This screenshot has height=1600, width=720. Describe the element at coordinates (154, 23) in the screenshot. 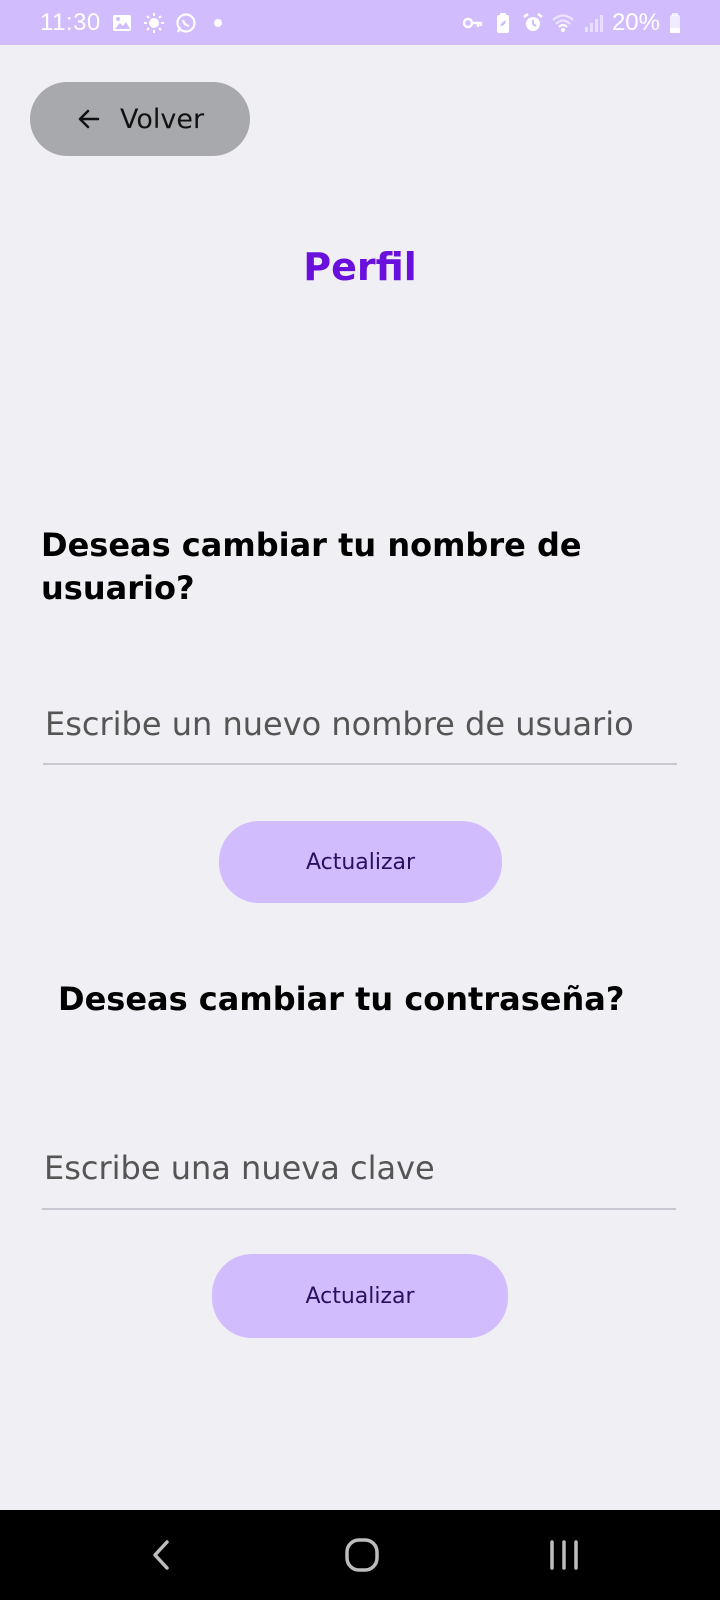

I see `brightness-icon` at that location.